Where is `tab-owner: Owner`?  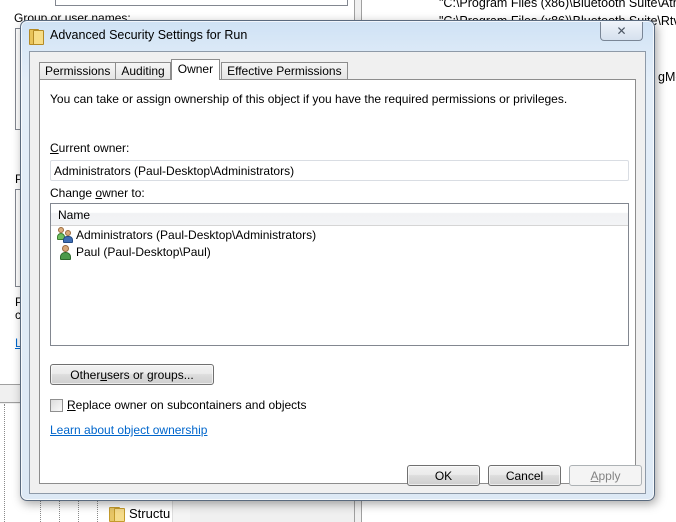
tab-owner: Owner is located at coordinates (195, 69).